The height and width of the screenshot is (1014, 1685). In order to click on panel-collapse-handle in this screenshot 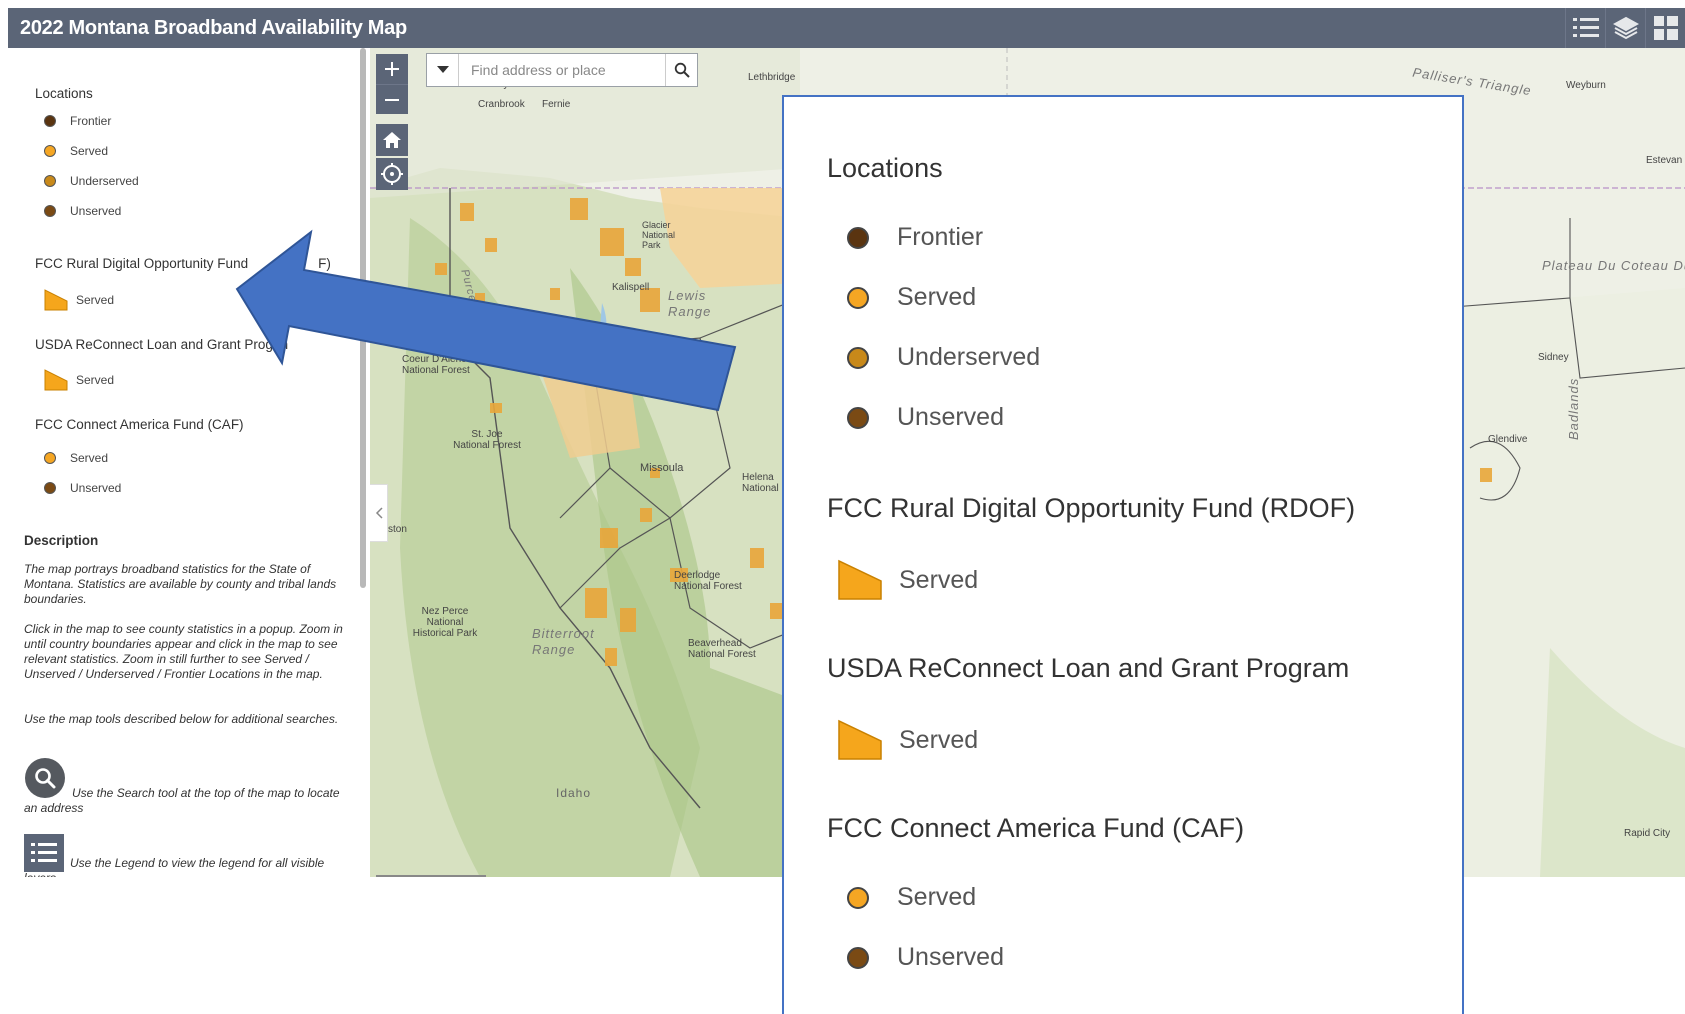, I will do `click(379, 513)`.